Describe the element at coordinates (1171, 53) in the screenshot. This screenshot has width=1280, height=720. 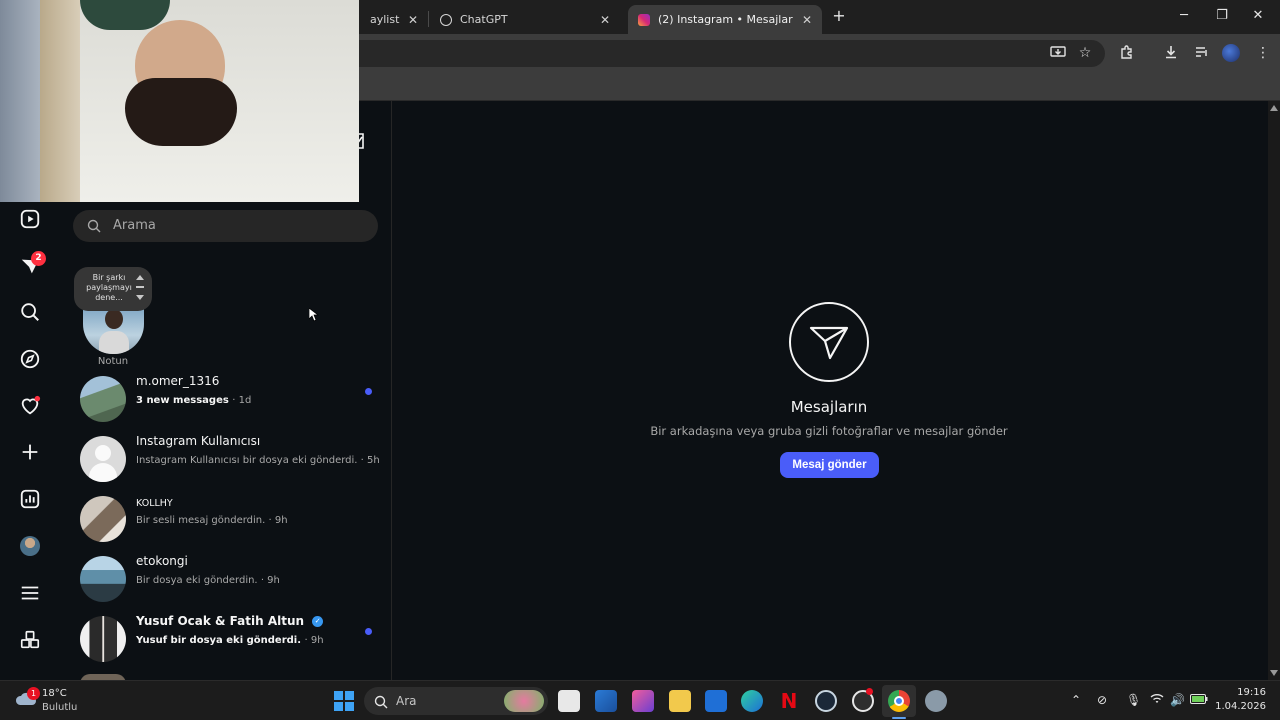
I see `download-icon` at that location.